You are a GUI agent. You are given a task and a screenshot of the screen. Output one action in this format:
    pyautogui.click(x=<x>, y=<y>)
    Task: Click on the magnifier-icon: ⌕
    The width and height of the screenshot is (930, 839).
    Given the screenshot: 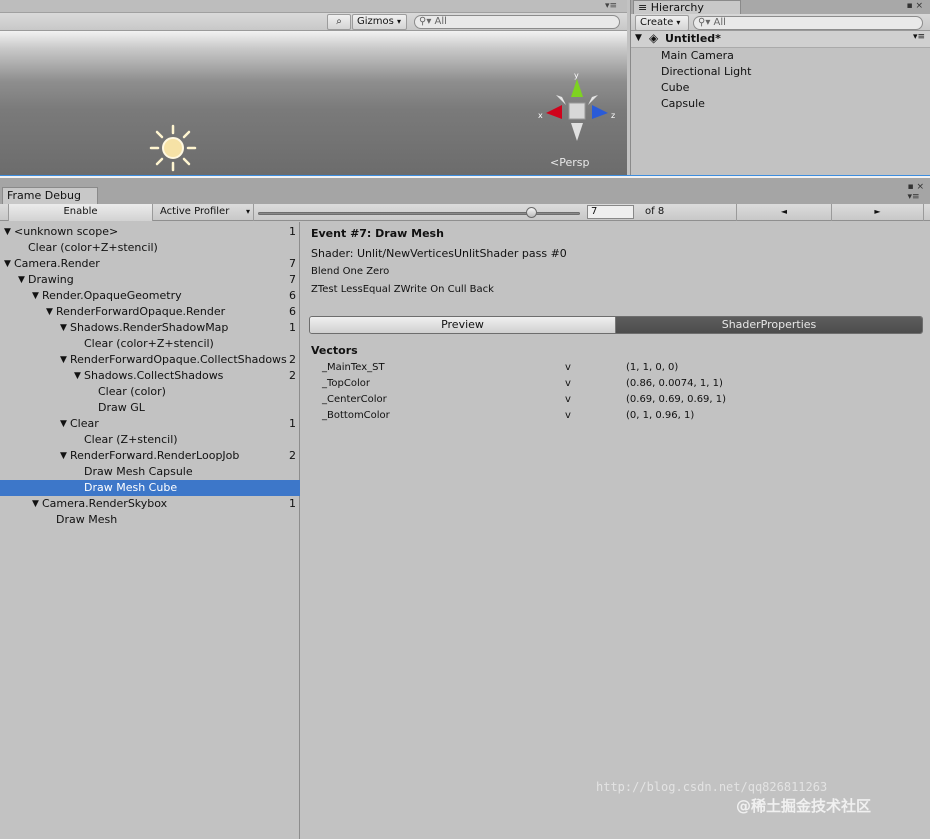 What is the action you would take?
    pyautogui.click(x=339, y=21)
    